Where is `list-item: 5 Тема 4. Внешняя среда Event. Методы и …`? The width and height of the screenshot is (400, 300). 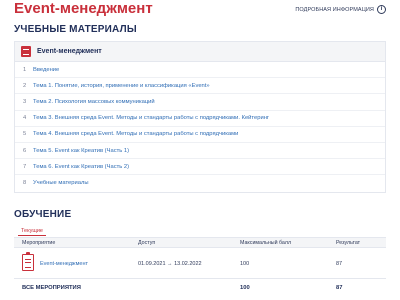 list-item: 5 Тема 4. Внешняя среда Event. Методы и … is located at coordinates (200, 135).